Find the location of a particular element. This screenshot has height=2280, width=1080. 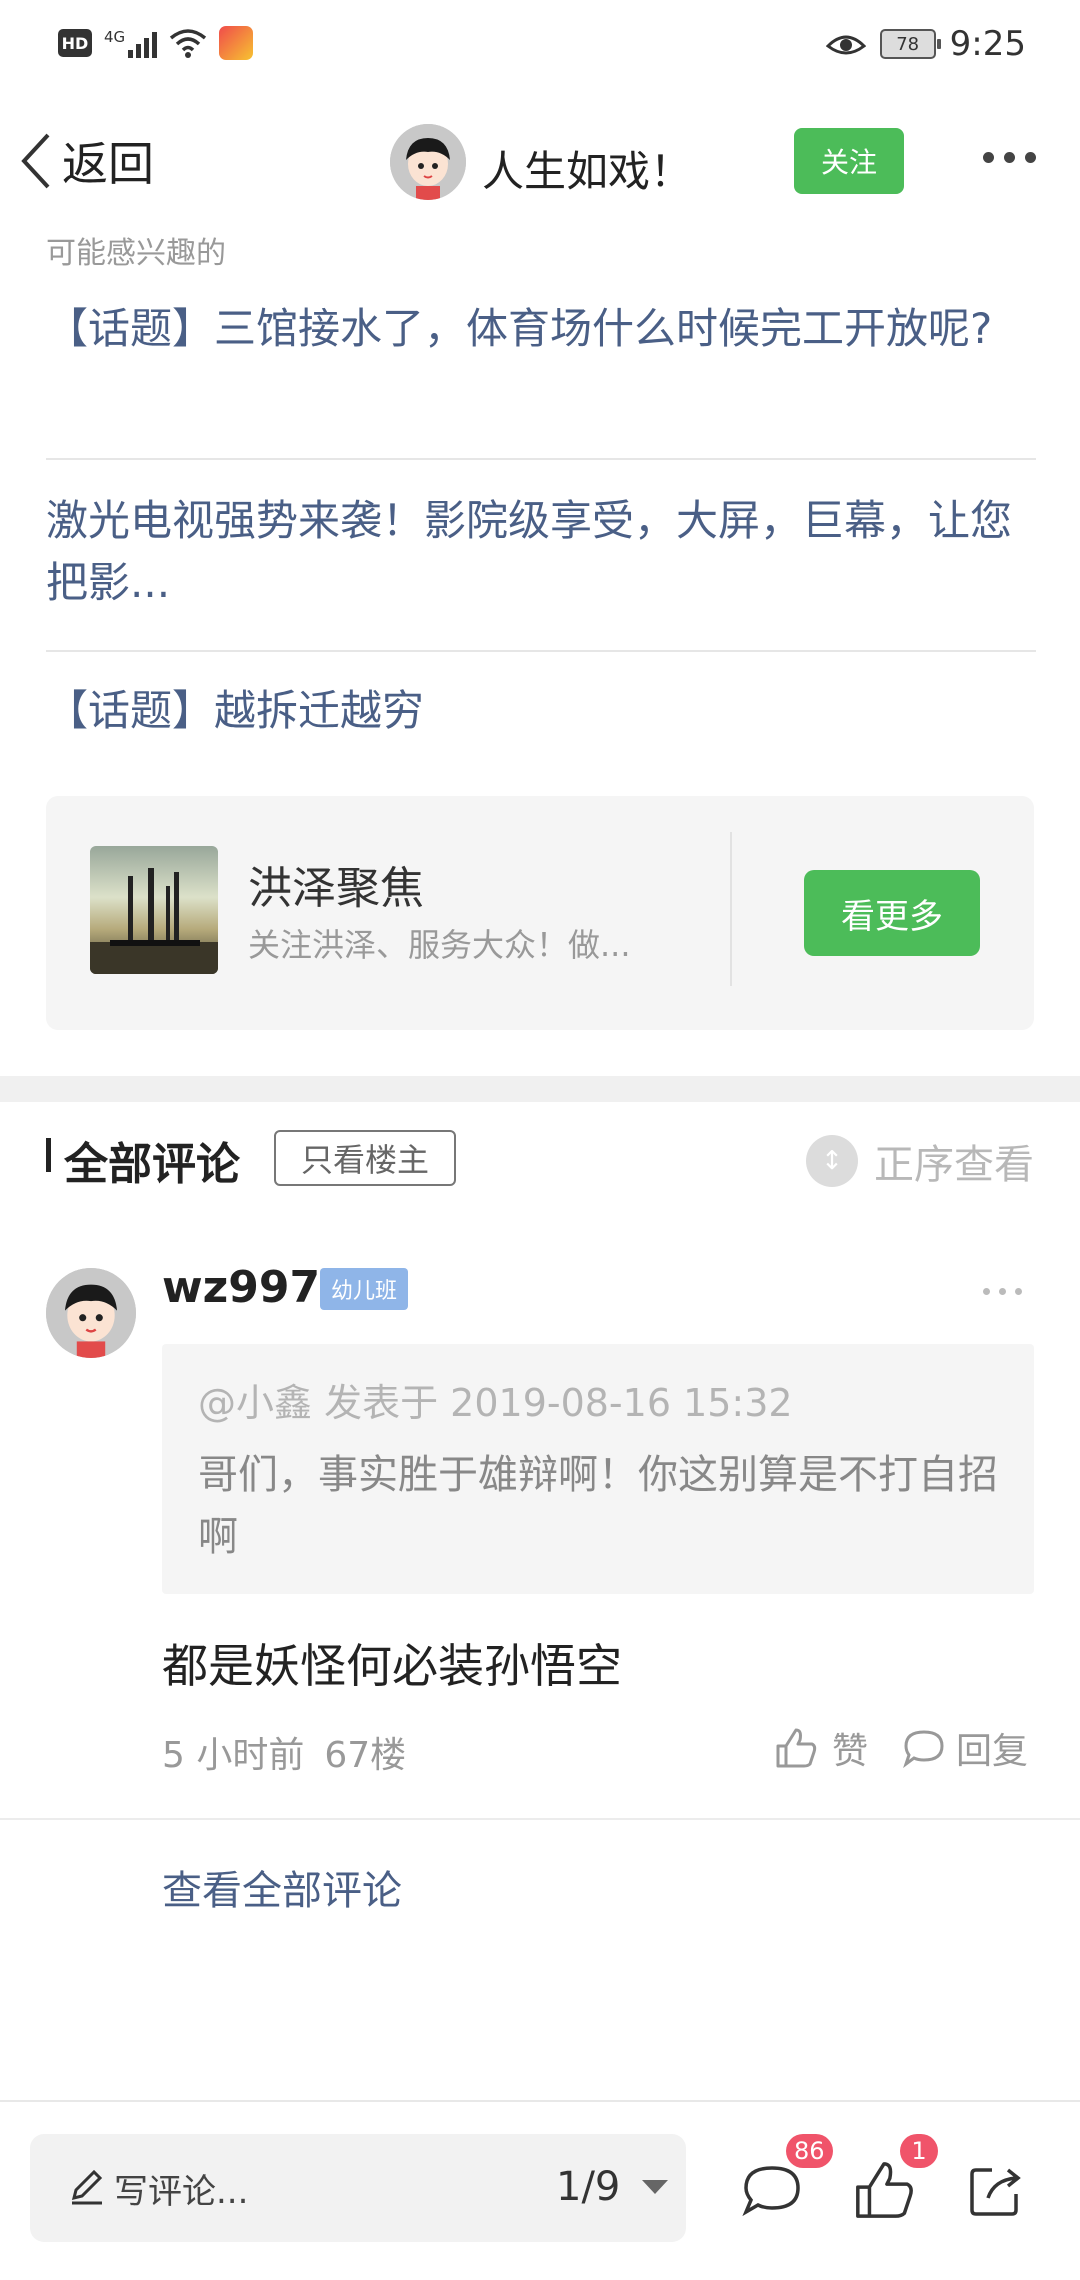

more-options-icon is located at coordinates (1009, 157).